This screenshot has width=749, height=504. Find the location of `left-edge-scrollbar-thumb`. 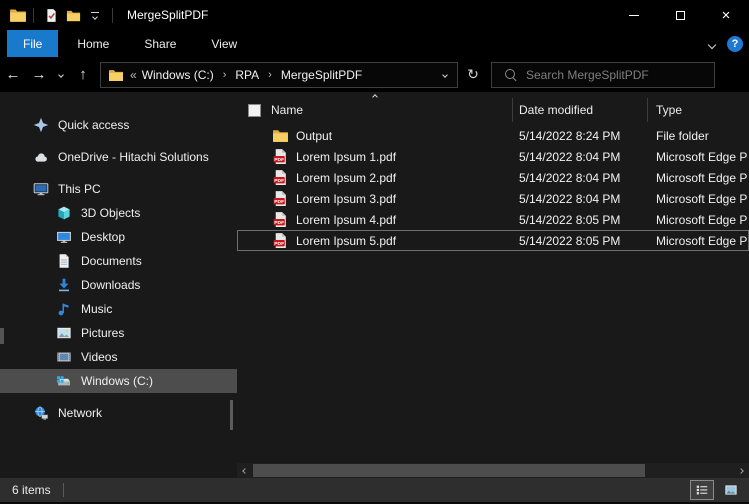

left-edge-scrollbar-thumb is located at coordinates (2, 336).